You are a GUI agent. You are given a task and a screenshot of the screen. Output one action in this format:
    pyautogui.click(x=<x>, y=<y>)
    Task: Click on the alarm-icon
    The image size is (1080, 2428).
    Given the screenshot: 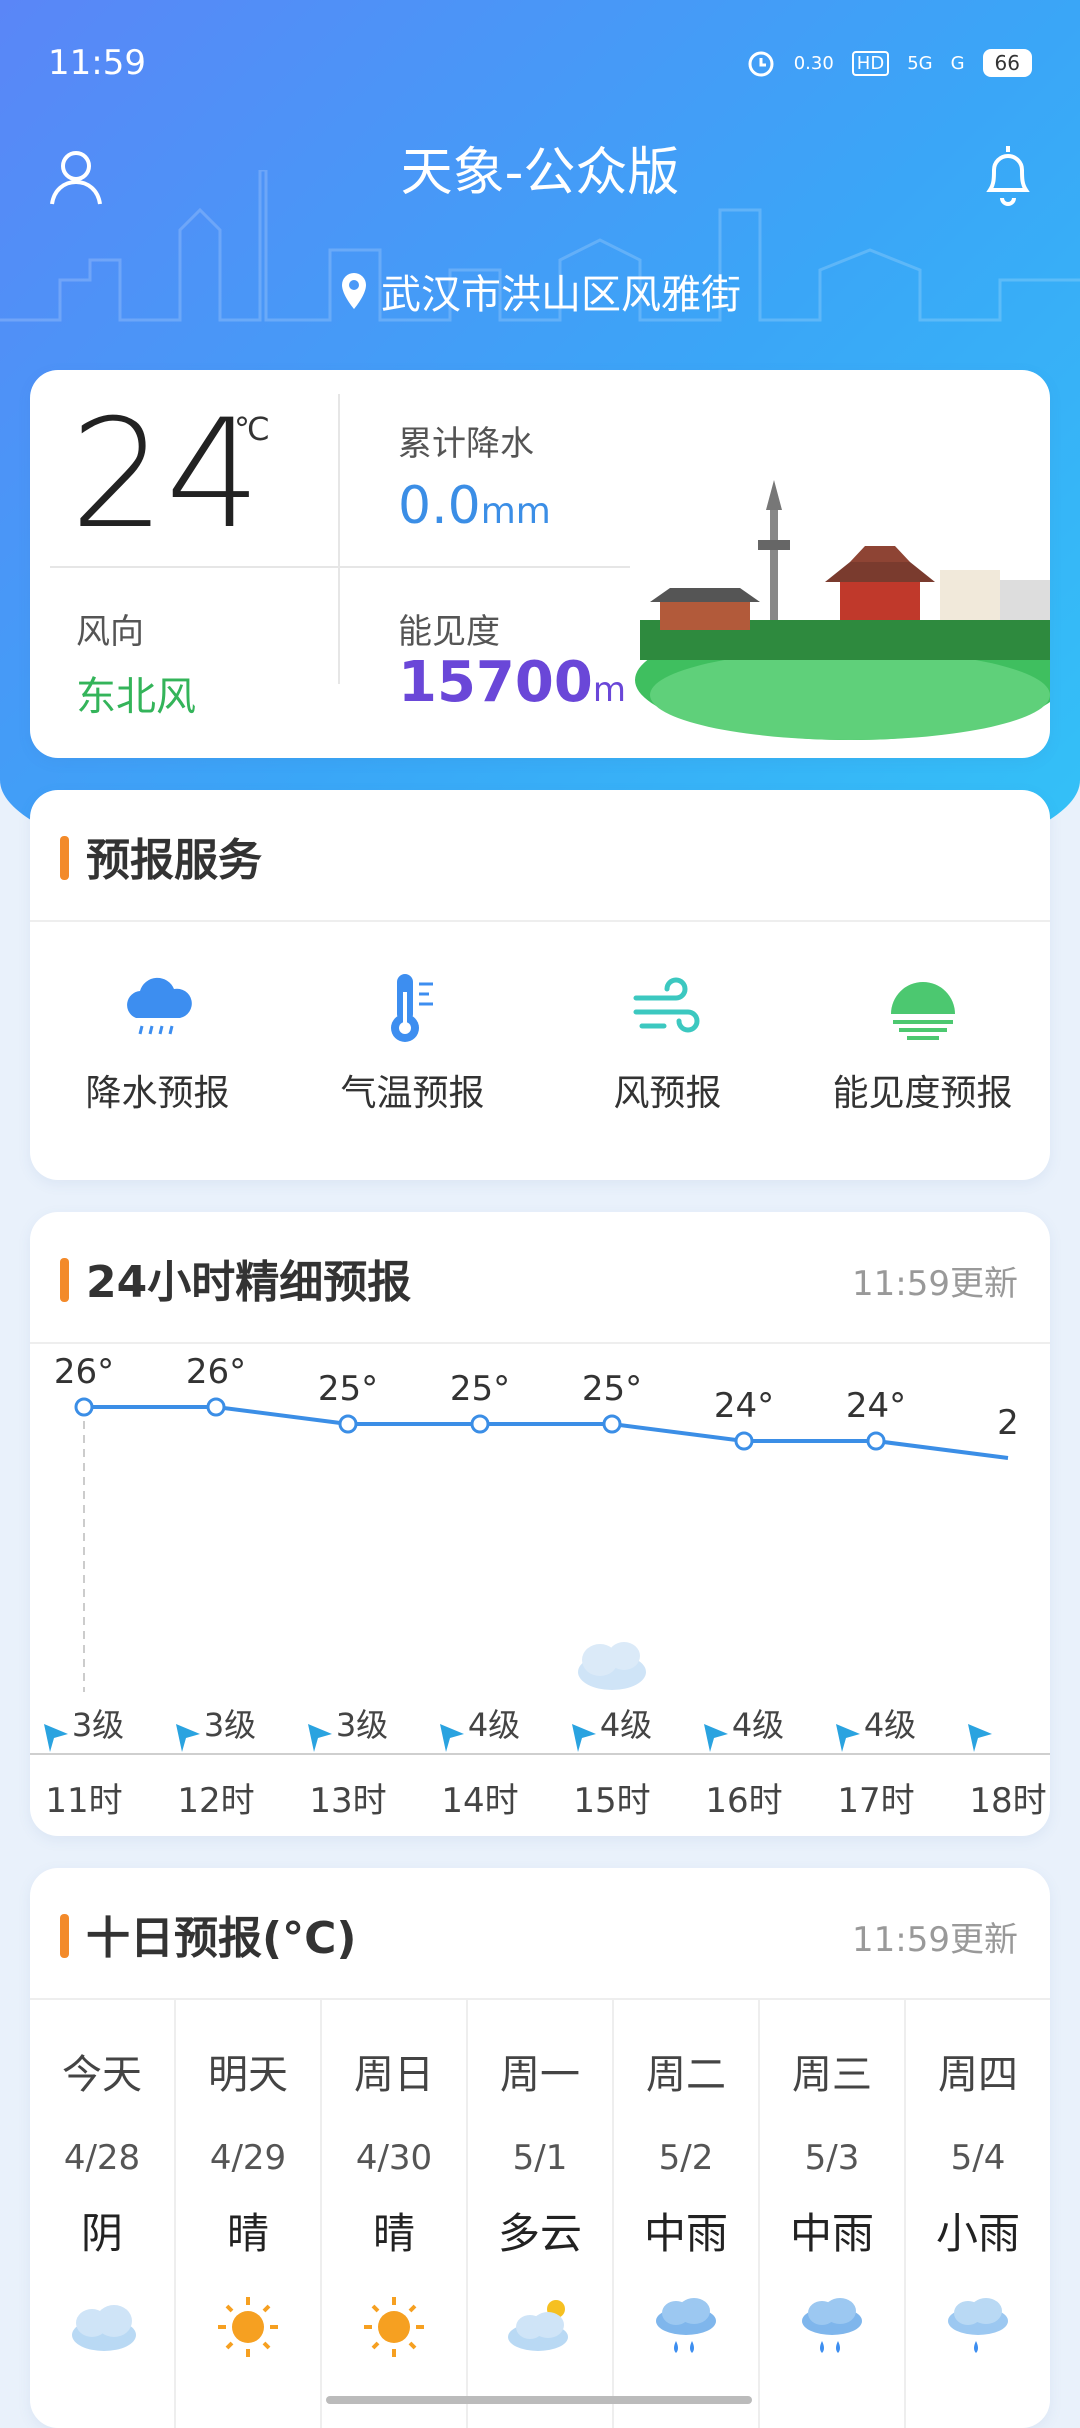 What is the action you would take?
    pyautogui.click(x=761, y=64)
    